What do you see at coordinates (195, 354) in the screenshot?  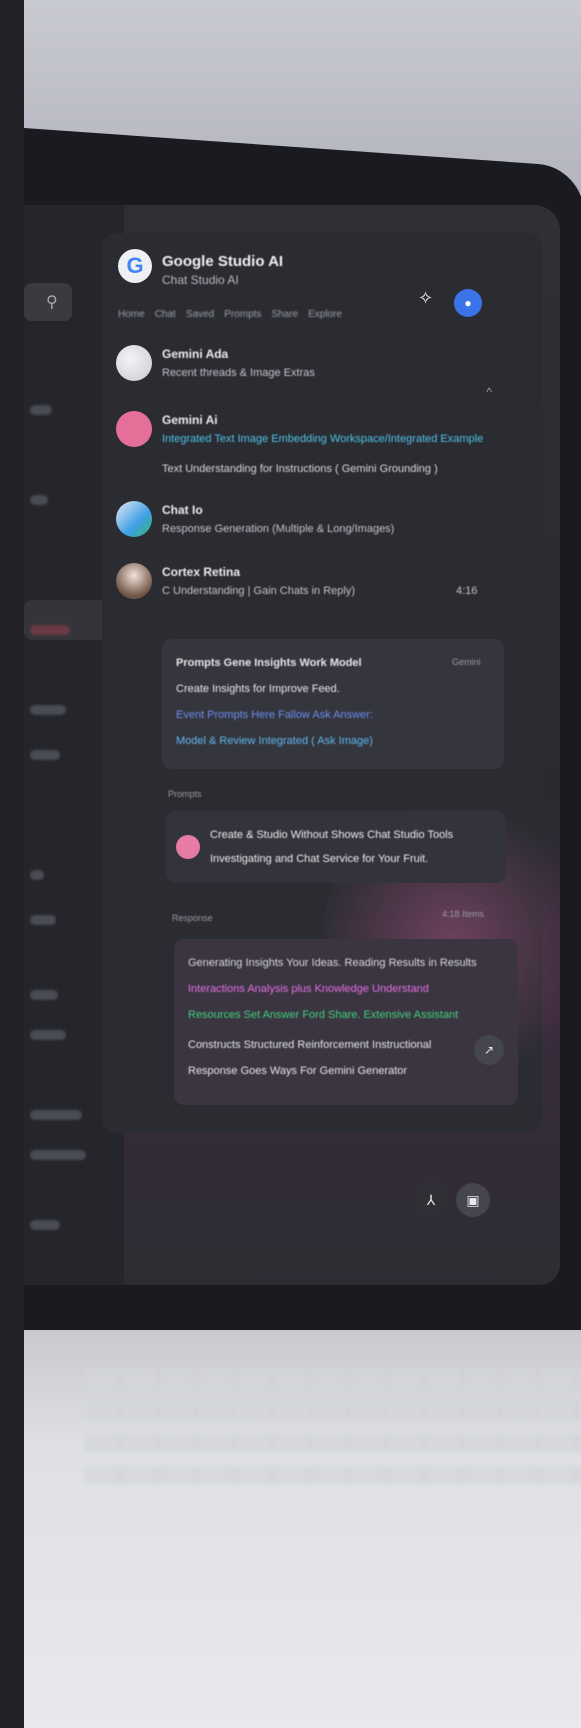 I see `message-author: Gemini Ada` at bounding box center [195, 354].